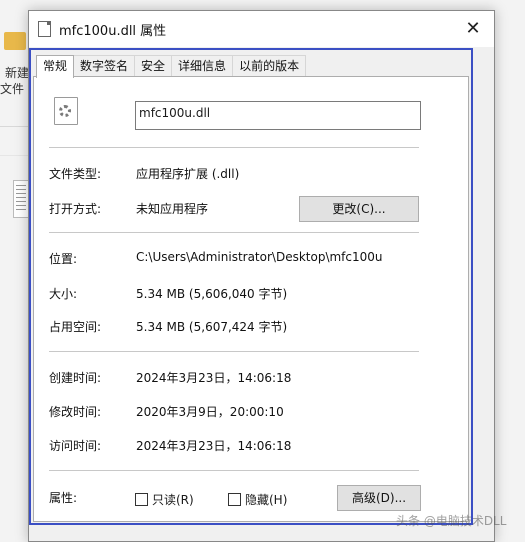 The width and height of the screenshot is (525, 542). I want to click on accessed-label: 访问时间:, so click(75, 446).